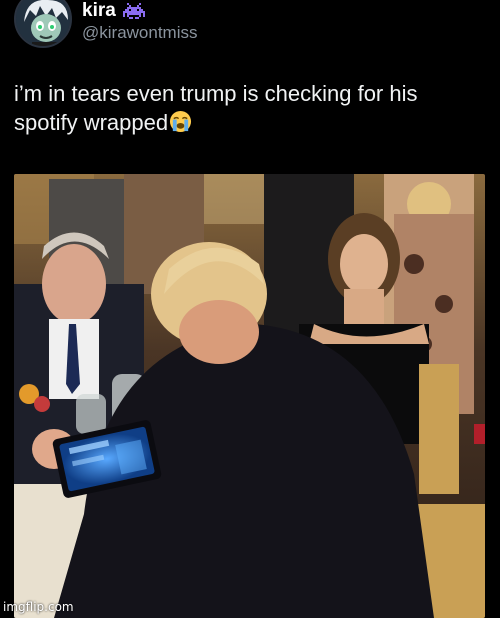 The height and width of the screenshot is (618, 500). What do you see at coordinates (180, 121) in the screenshot?
I see `loudly-crying-face-icon` at bounding box center [180, 121].